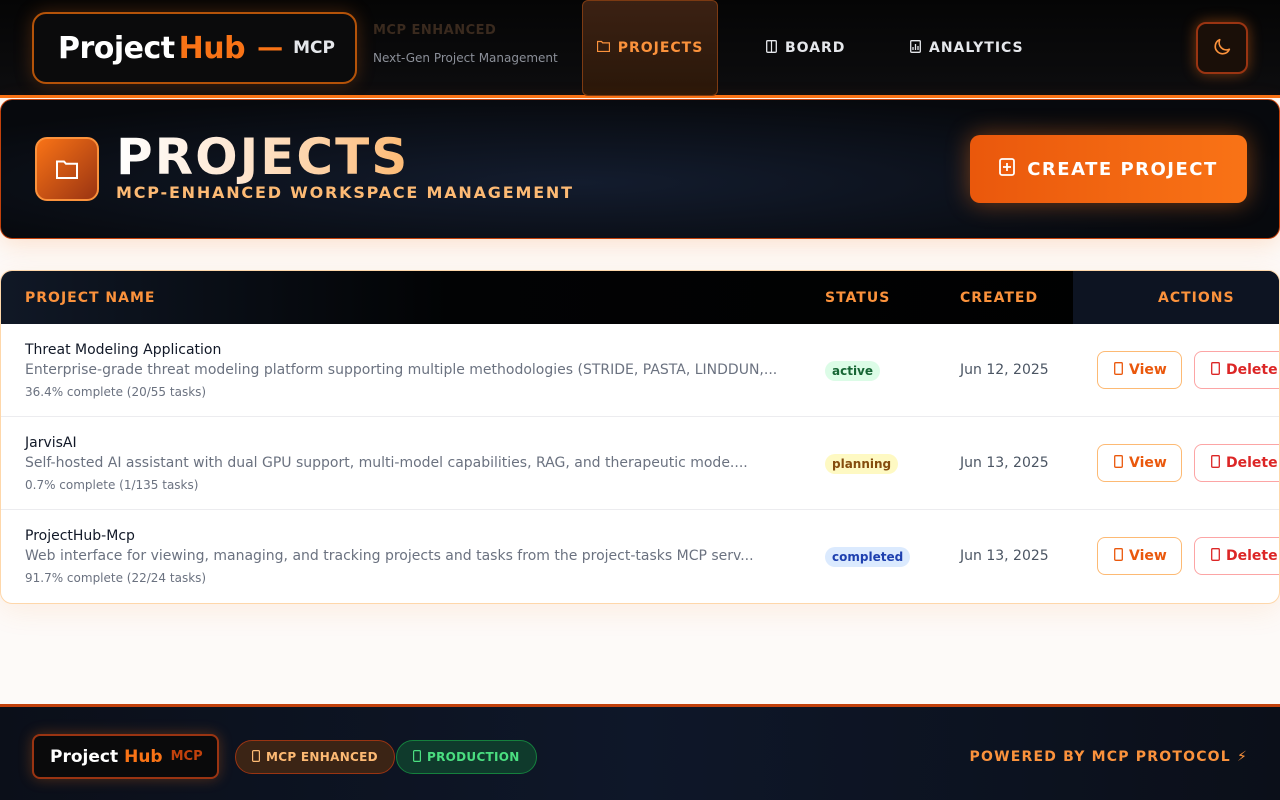 The height and width of the screenshot is (800, 1280). Describe the element at coordinates (51, 443) in the screenshot. I see `project-name: JarvisAI` at that location.